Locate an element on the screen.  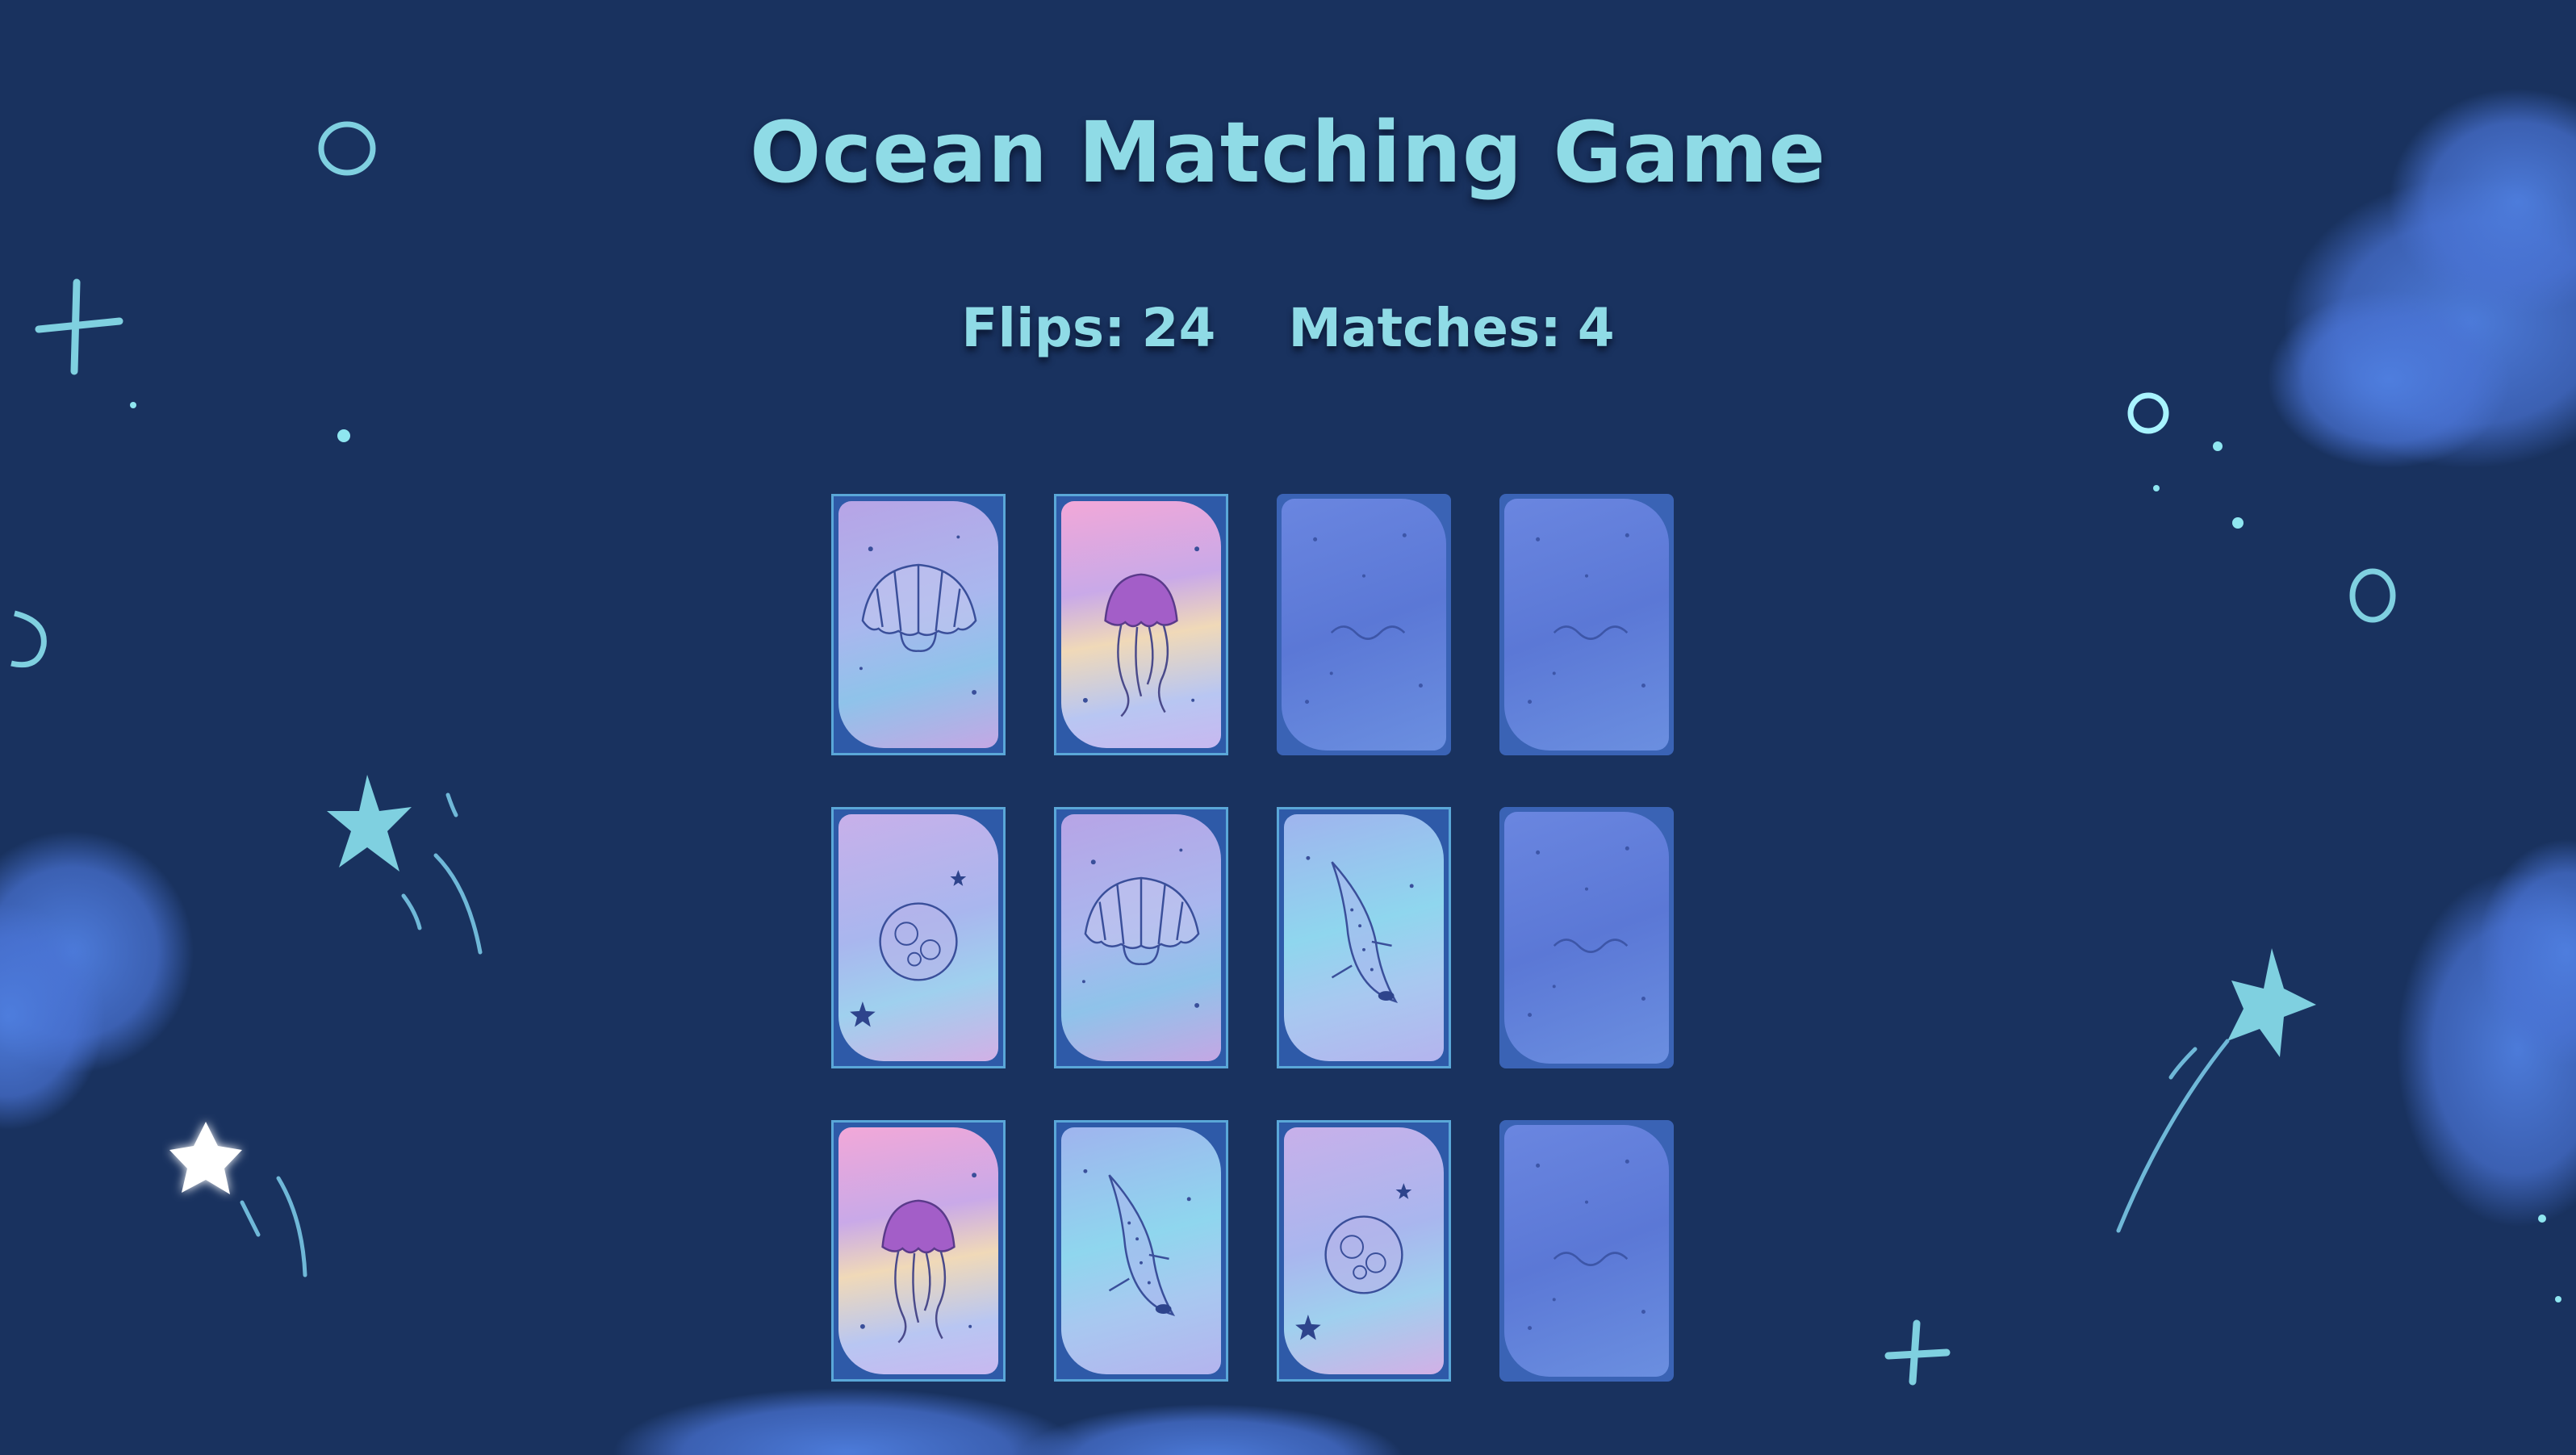
score-bar: Flips: 24 Matches: 4 is located at coordinates (1288, 328).